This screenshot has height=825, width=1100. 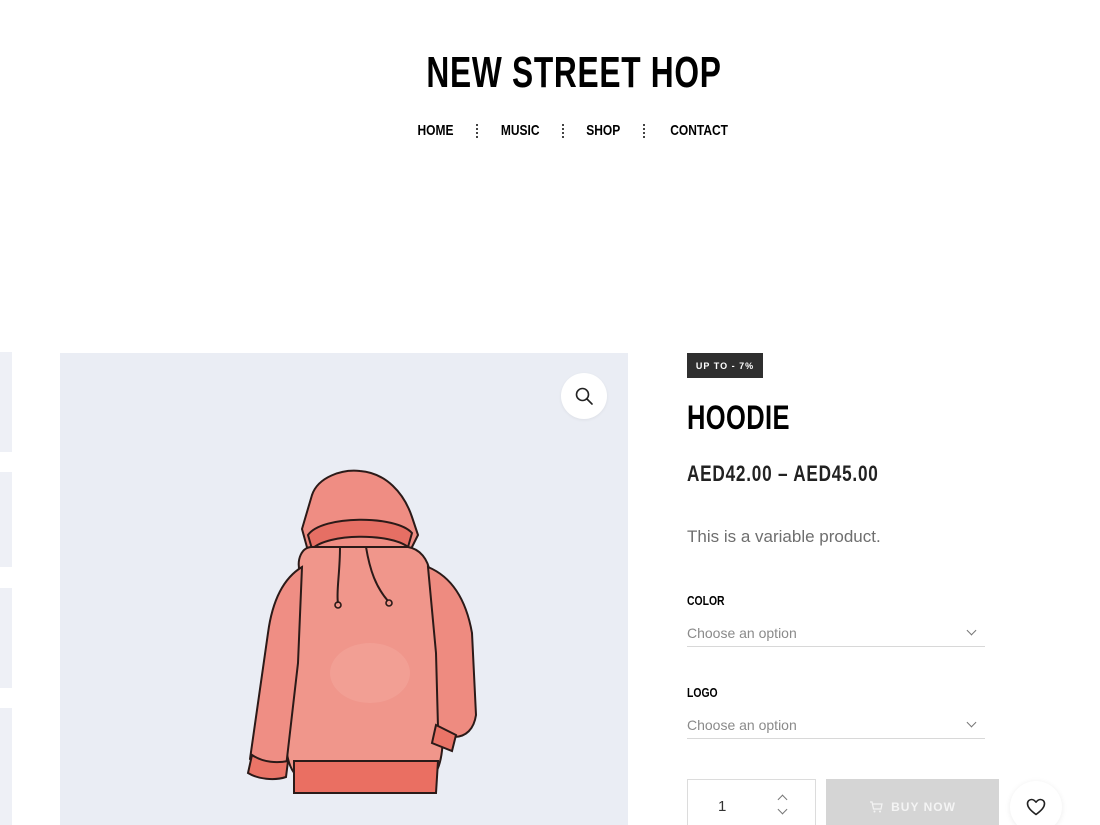 I want to click on main-nav: HOME MUSIC SHOP CONTACT, so click(x=550, y=130).